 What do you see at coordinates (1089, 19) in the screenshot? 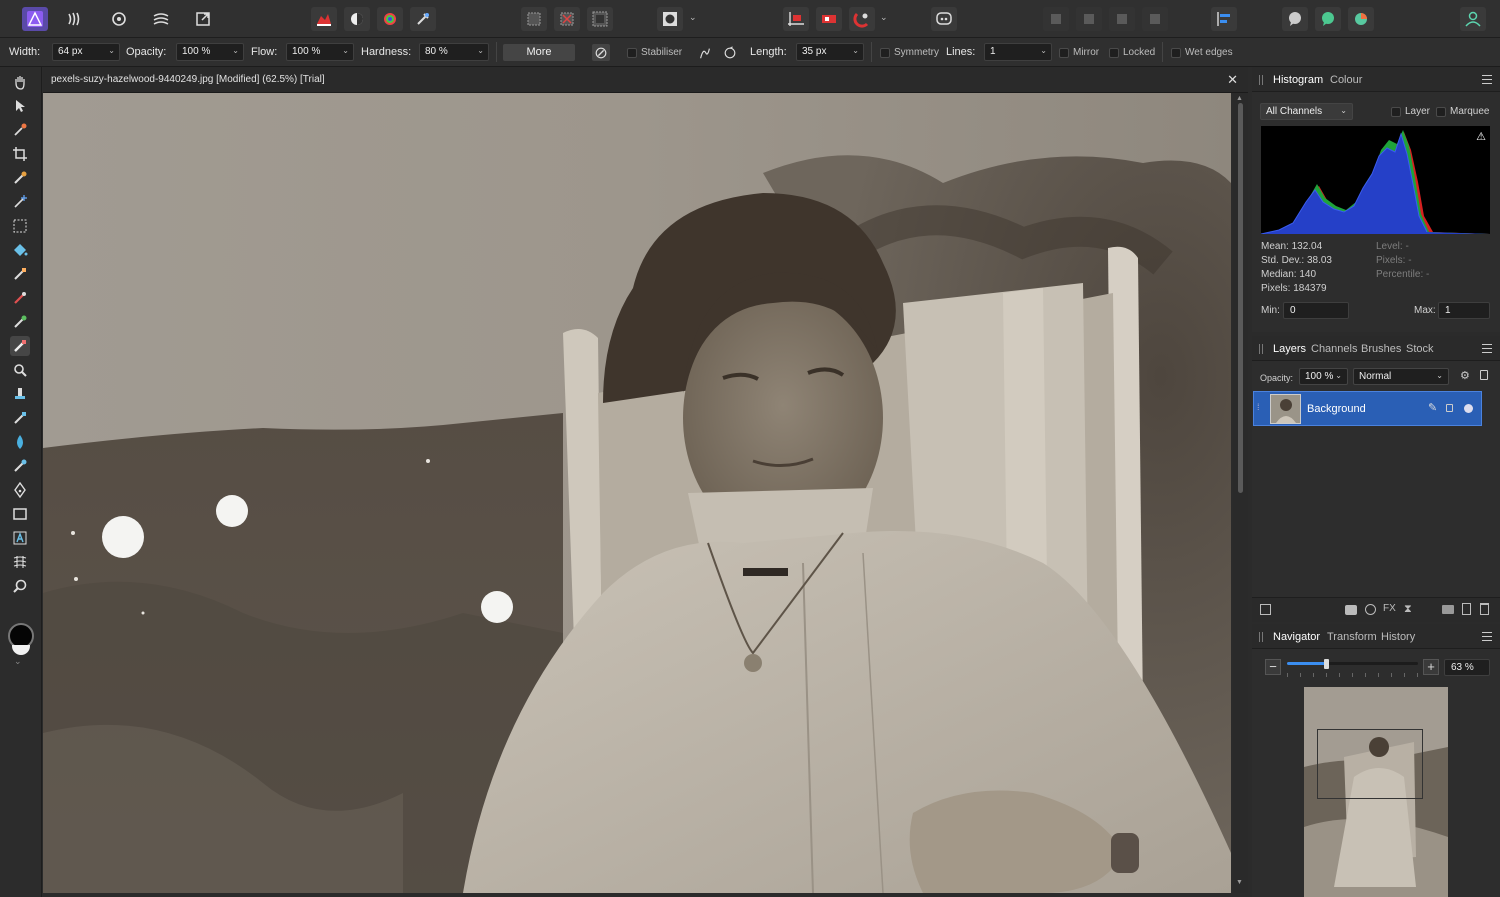
I see `arrange-backward-icon` at bounding box center [1089, 19].